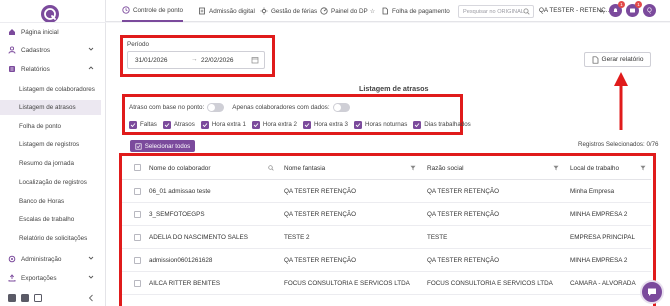 Image resolution: width=670 pixels, height=306 pixels. What do you see at coordinates (50, 14) in the screenshot?
I see `app-logo` at bounding box center [50, 14].